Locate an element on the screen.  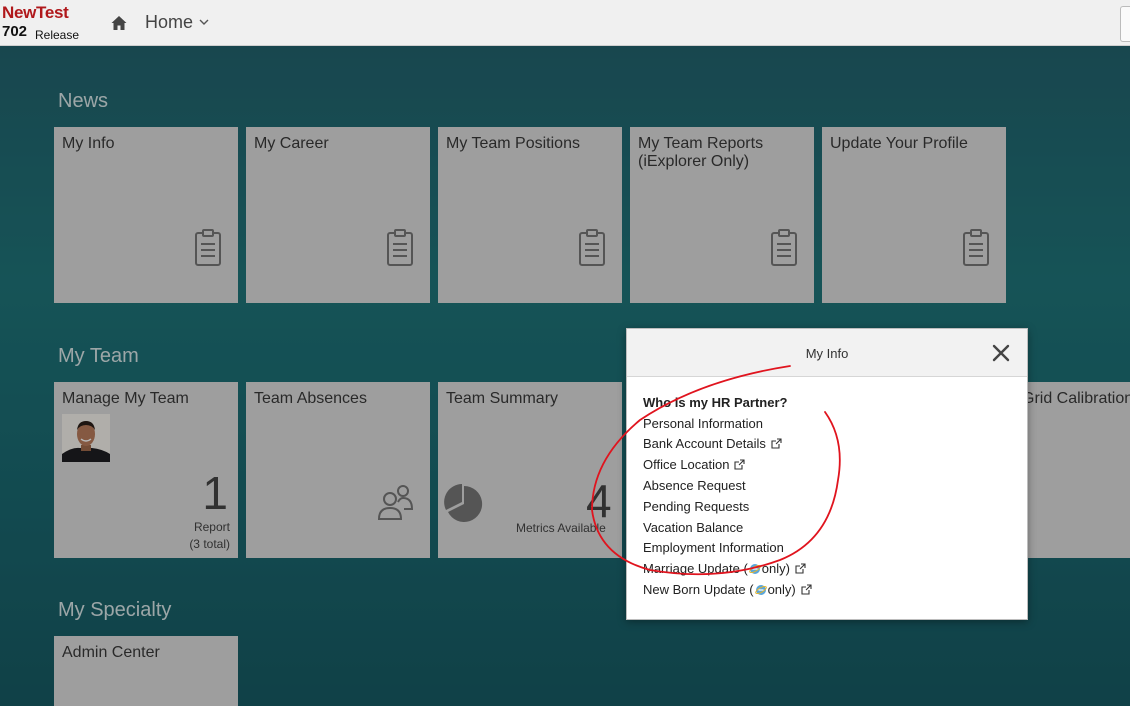
link-label: Vacation Balance is located at coordinates (693, 527).